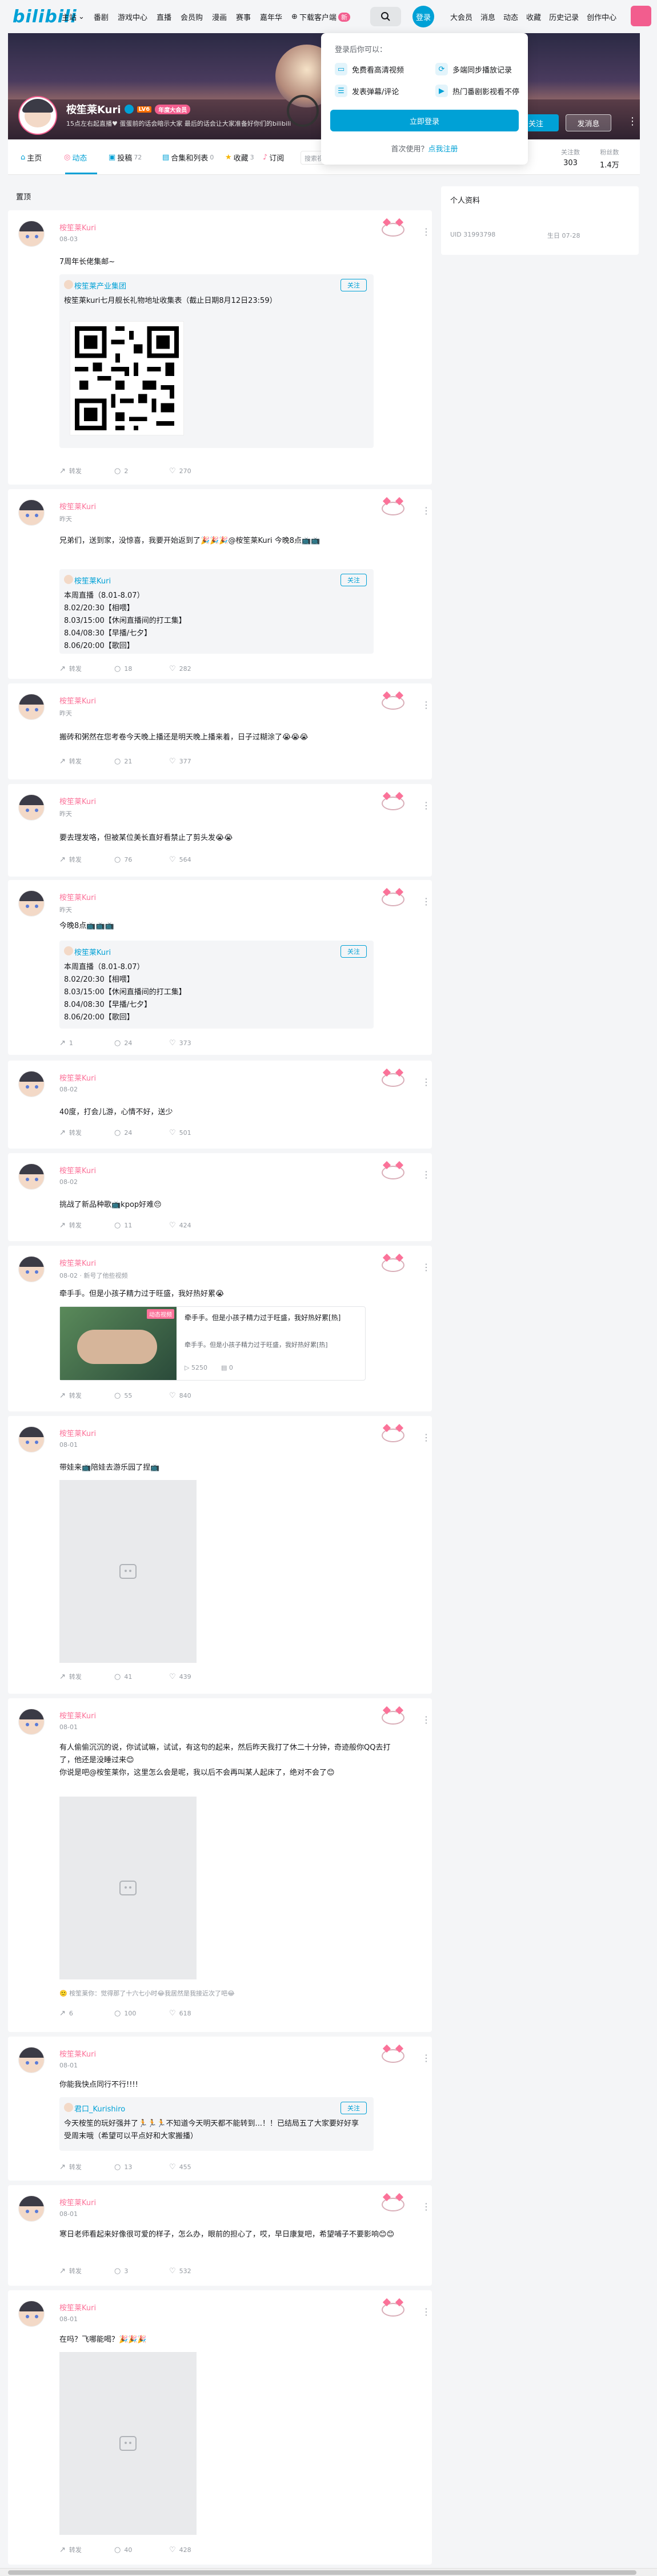 This screenshot has width=657, height=2576. I want to click on nav-favorites: 收藏, so click(533, 16).